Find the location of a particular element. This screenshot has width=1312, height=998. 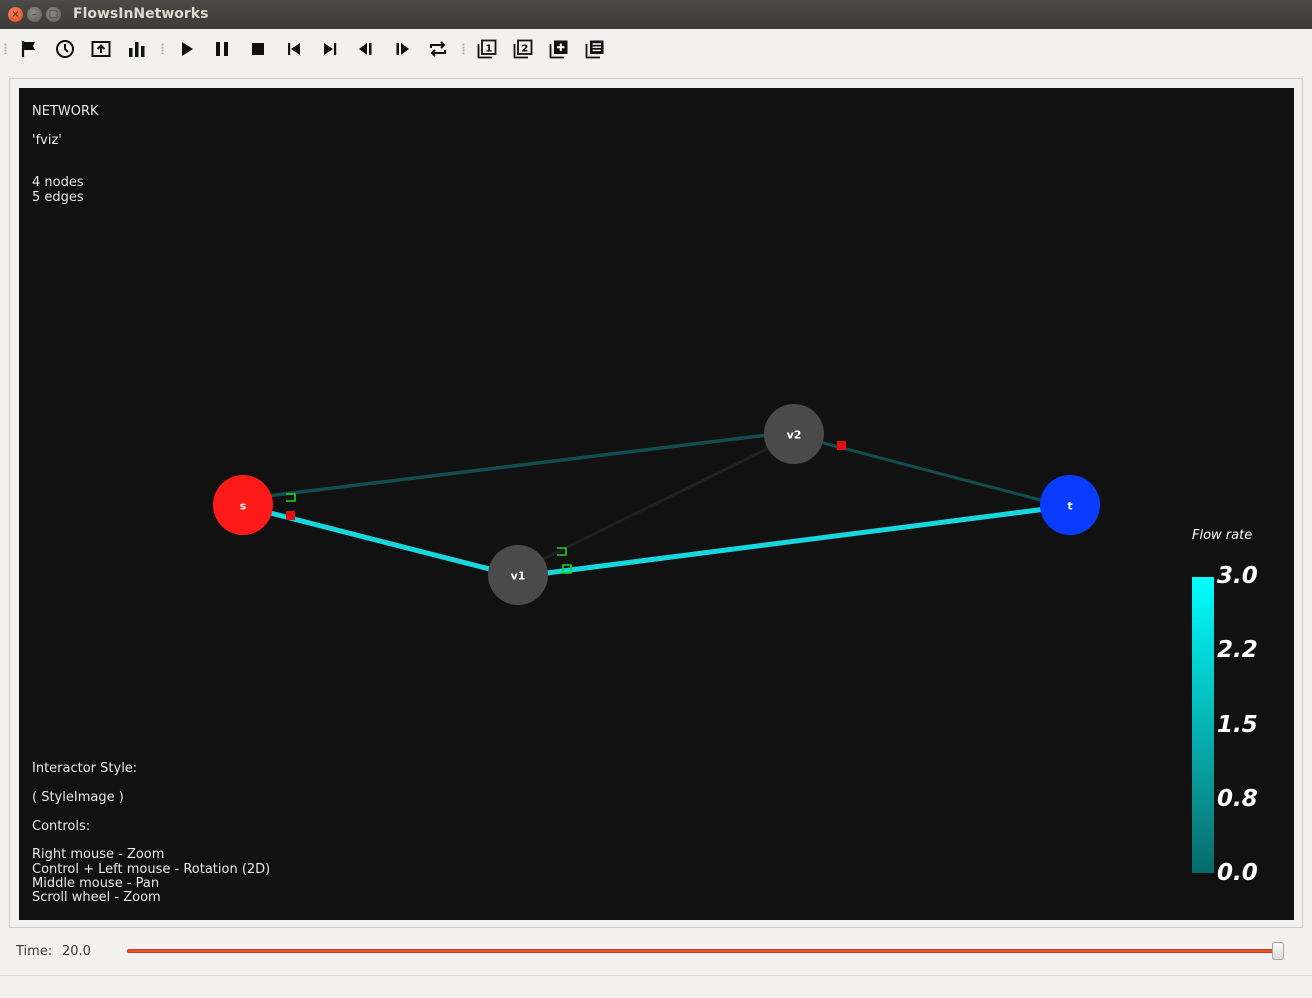

toolbar: 1 2 is located at coordinates (656, 49).